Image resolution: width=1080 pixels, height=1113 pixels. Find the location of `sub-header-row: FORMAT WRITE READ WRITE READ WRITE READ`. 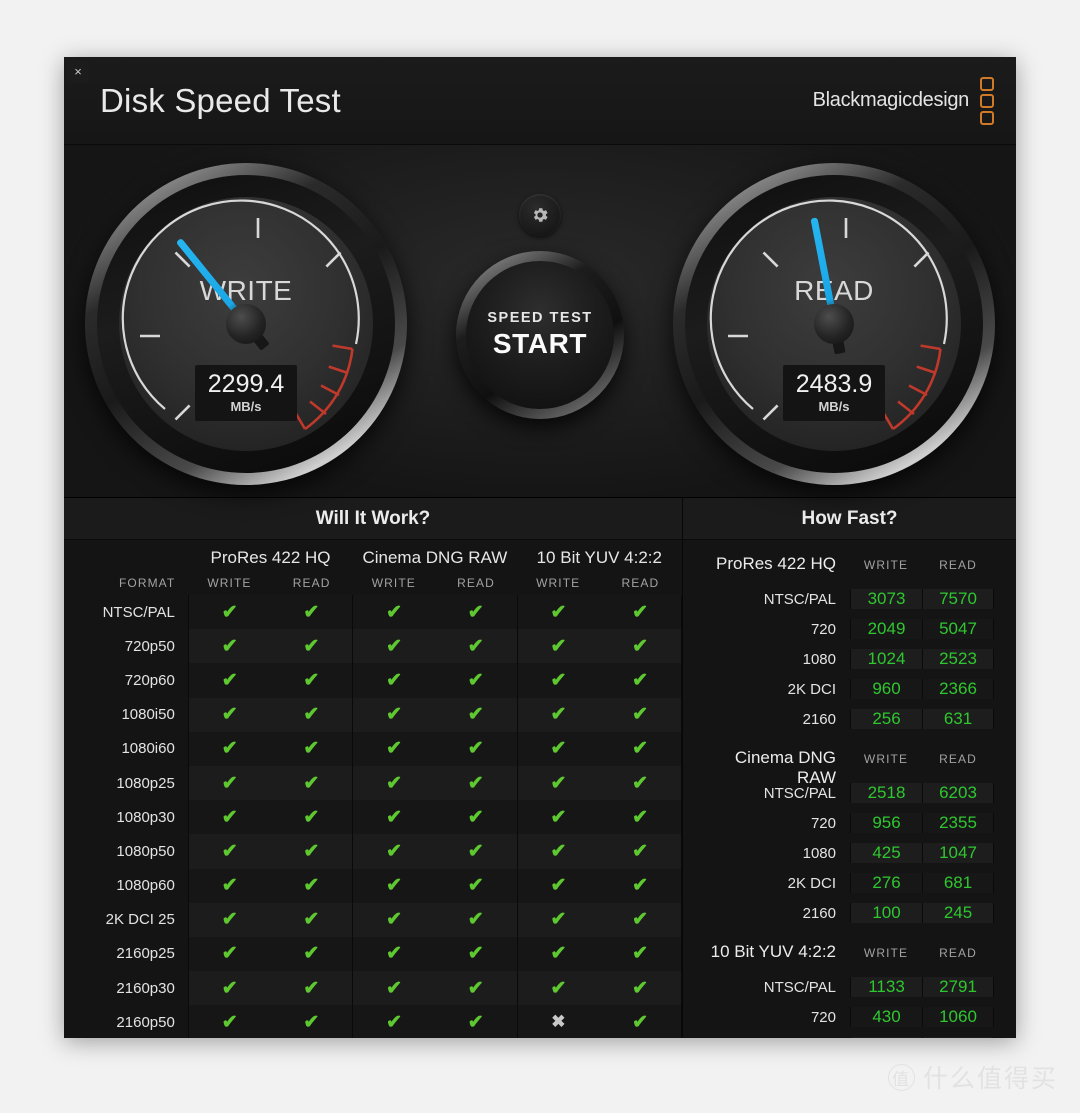

sub-header-row: FORMAT WRITE READ WRITE READ WRITE READ is located at coordinates (373, 582).